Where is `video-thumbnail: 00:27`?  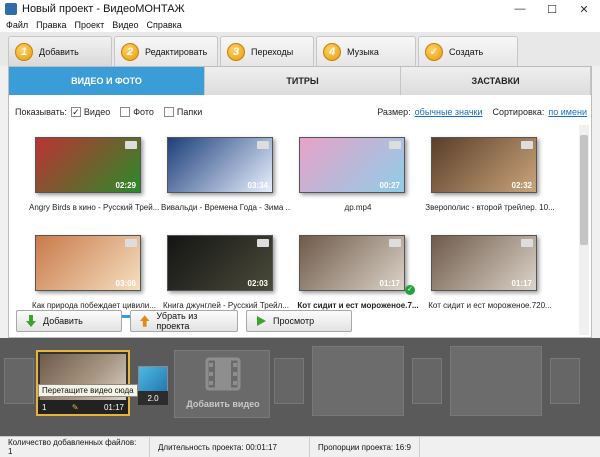 video-thumbnail: 00:27 is located at coordinates (352, 165).